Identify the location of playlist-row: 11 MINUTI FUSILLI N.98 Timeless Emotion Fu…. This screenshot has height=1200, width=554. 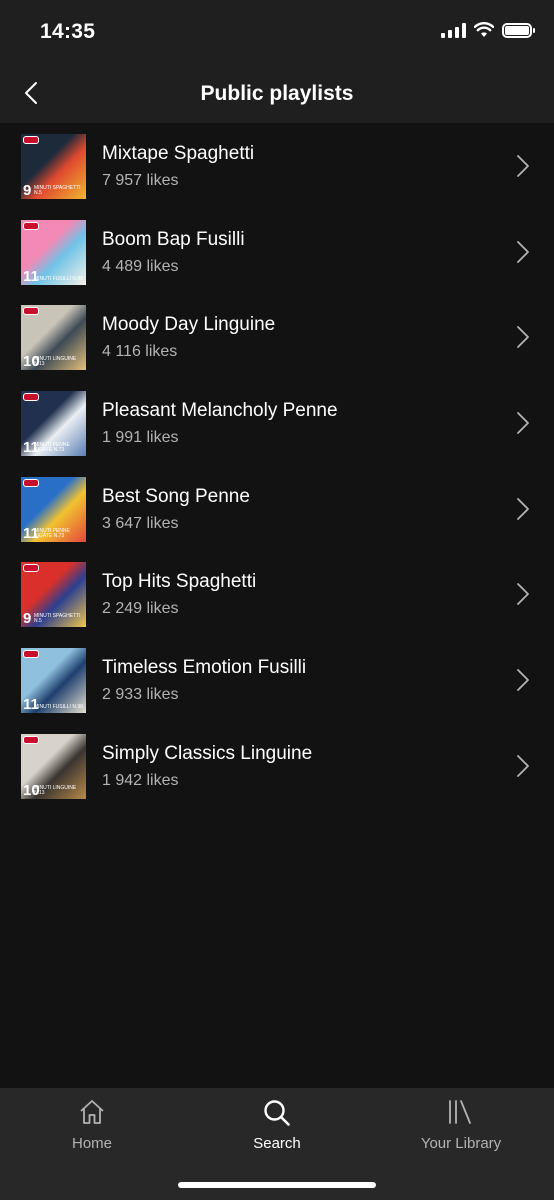
(277, 680).